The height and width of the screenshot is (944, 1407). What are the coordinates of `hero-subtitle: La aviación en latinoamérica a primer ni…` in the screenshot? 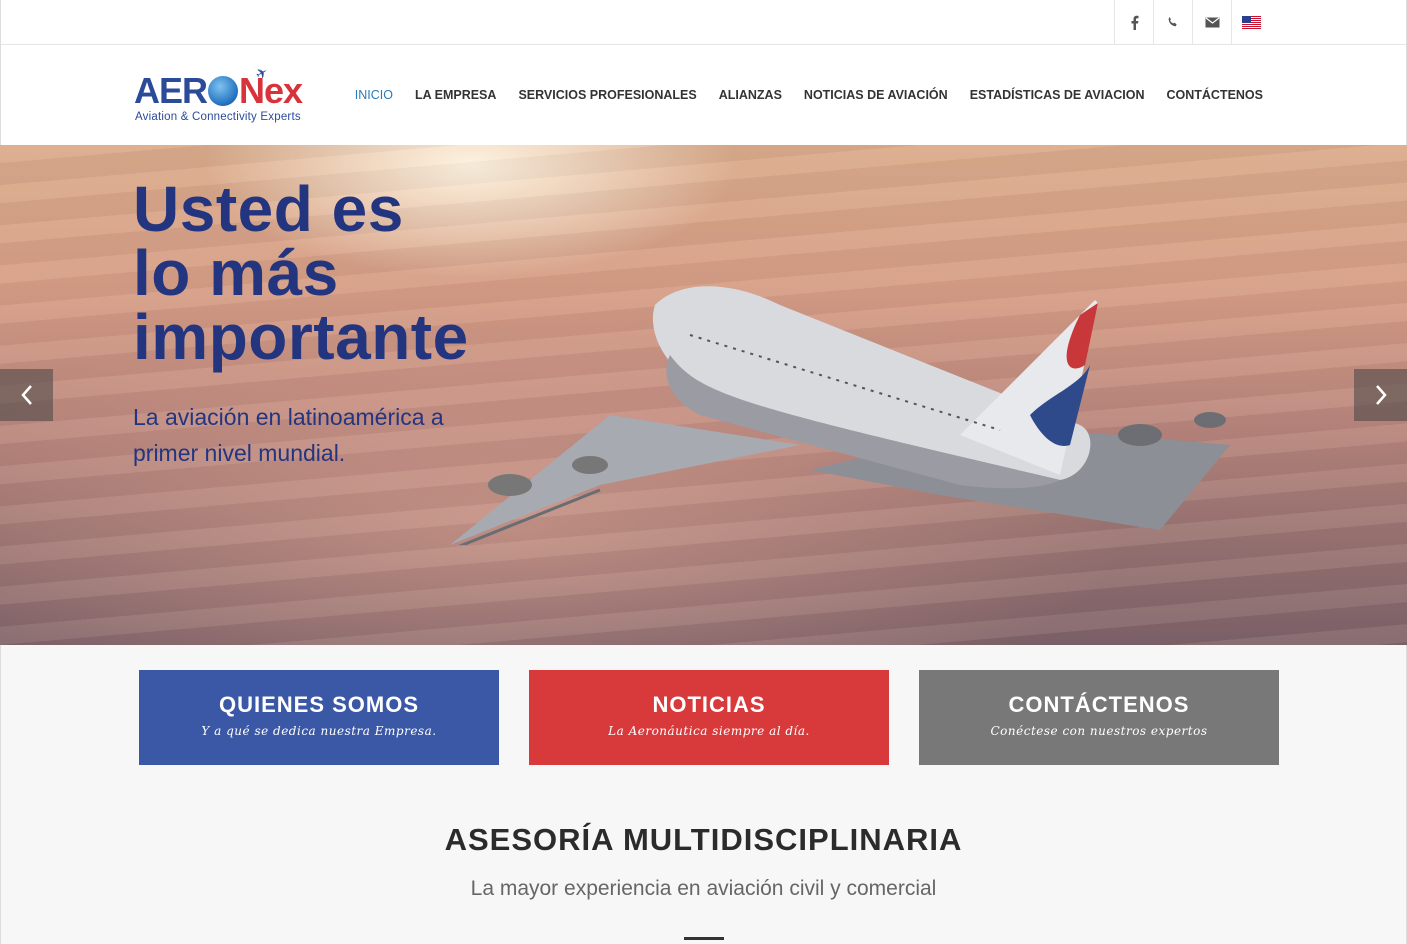 It's located at (288, 435).